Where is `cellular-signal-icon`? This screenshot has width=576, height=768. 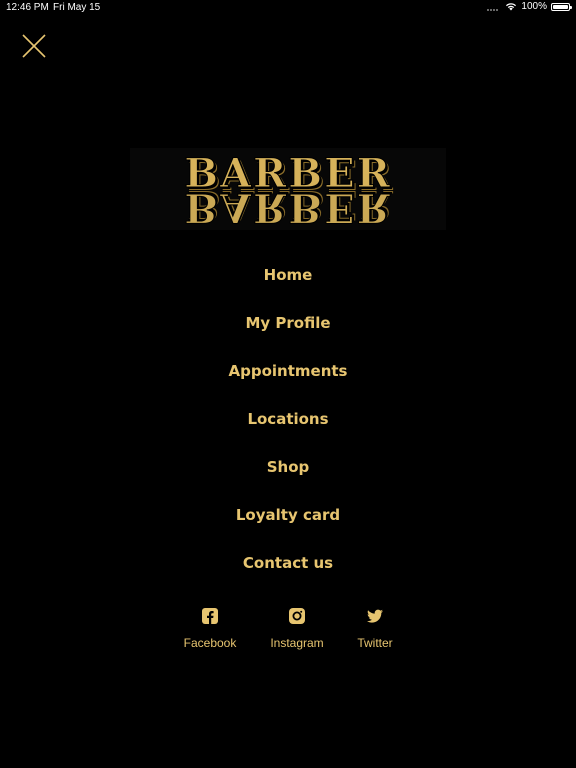 cellular-signal-icon is located at coordinates (493, 7).